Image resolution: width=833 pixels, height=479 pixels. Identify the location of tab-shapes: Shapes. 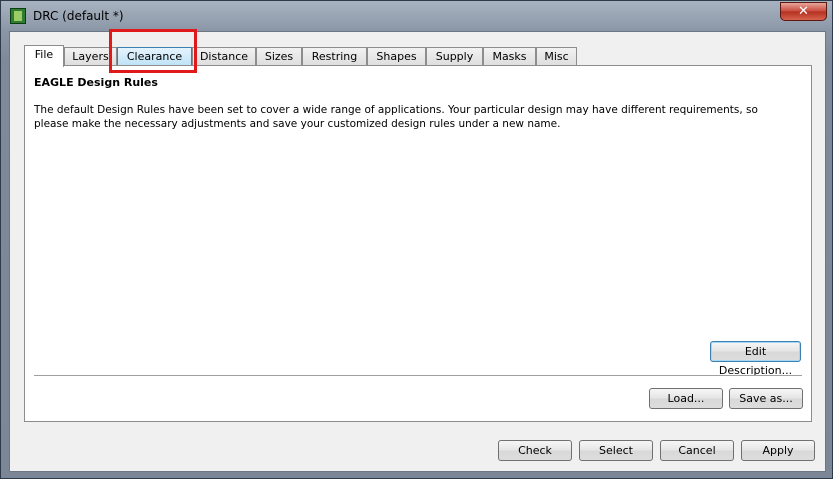
(396, 56).